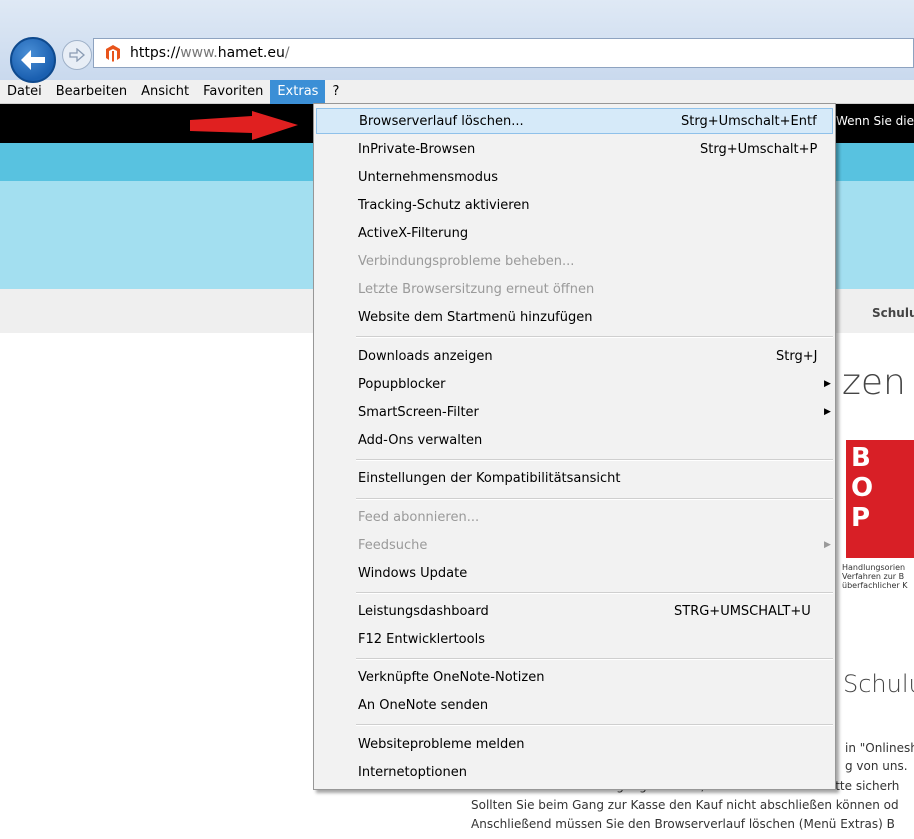 Image resolution: width=914 pixels, height=839 pixels. Describe the element at coordinates (423, 705) in the screenshot. I see `menu-item-label: An OneNote senden` at that location.